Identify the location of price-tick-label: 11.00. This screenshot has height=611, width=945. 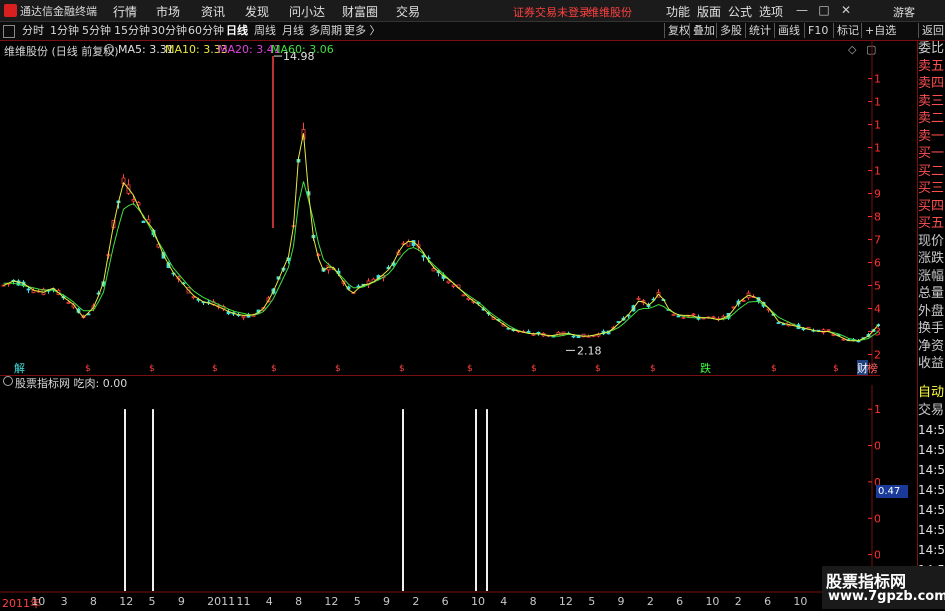
(877, 148).